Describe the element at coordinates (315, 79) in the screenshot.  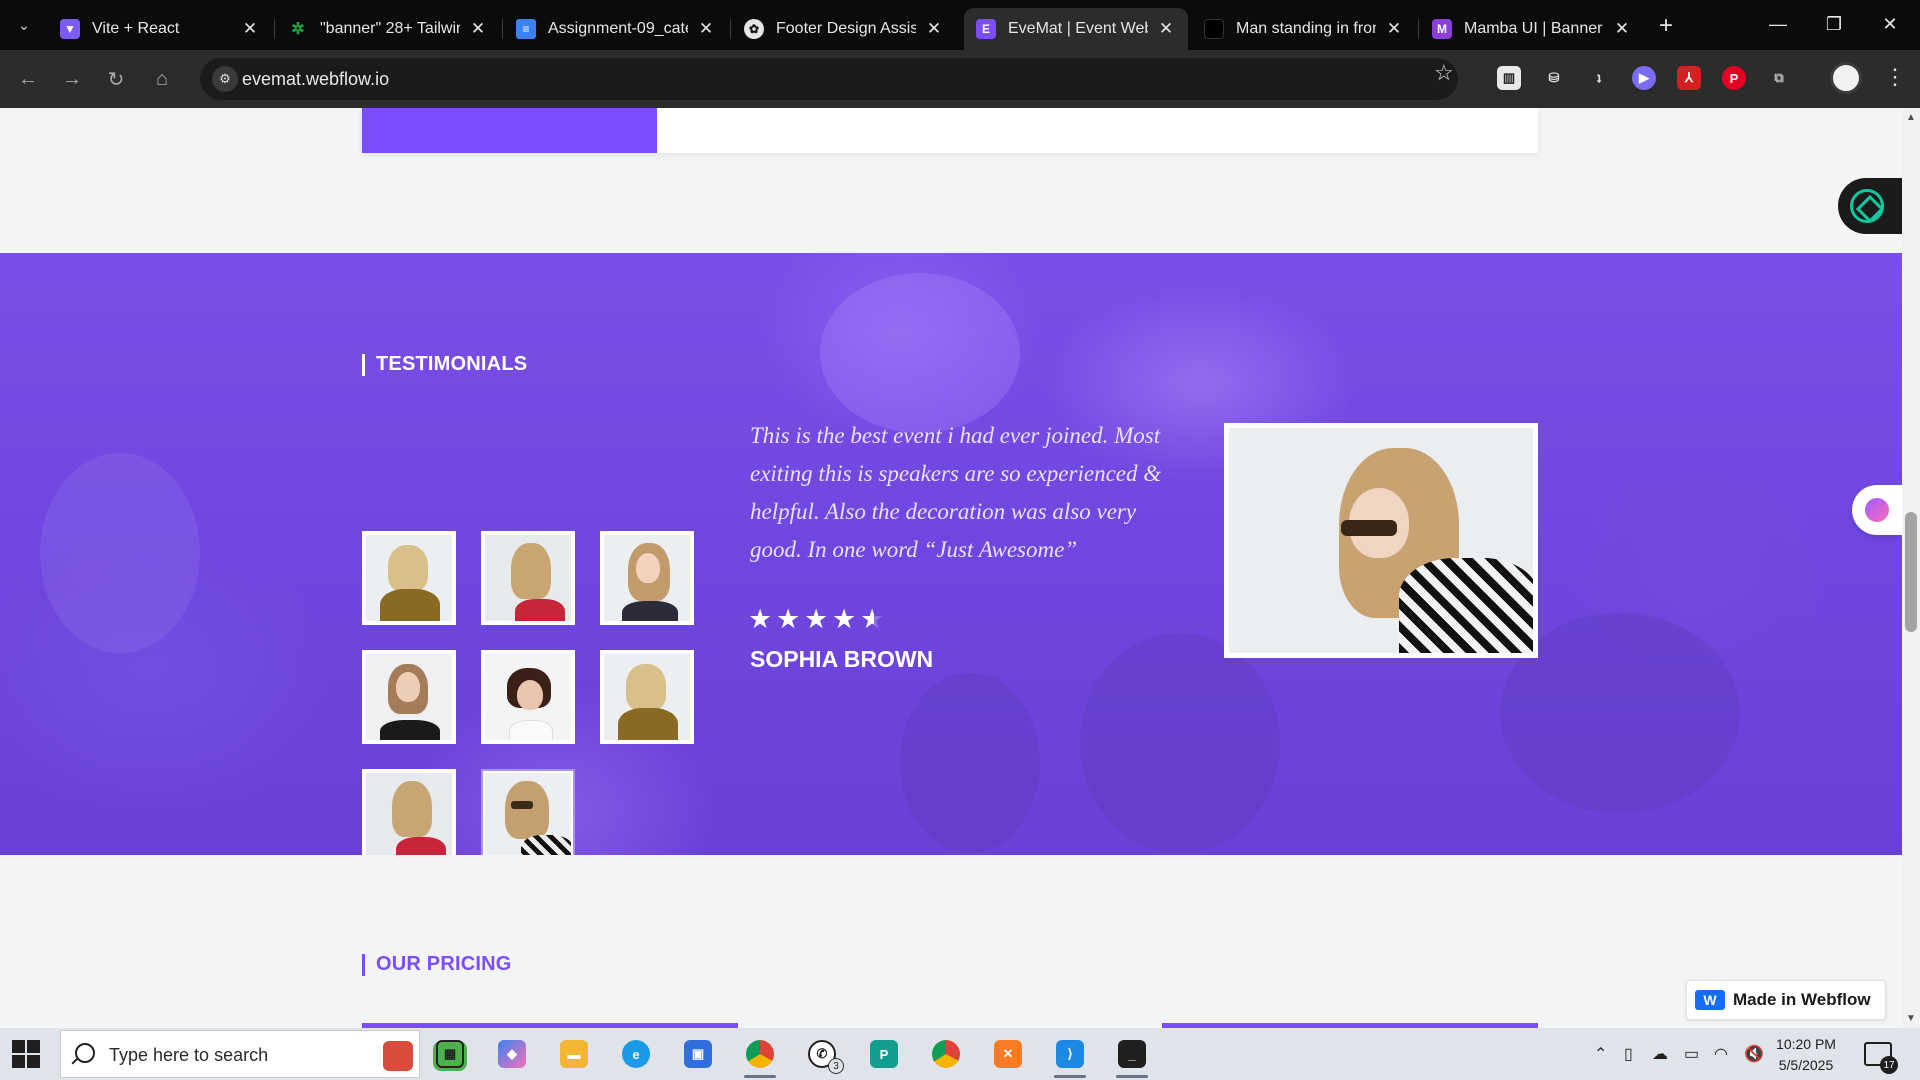
I see `url-text: evemat.webflow.io` at that location.